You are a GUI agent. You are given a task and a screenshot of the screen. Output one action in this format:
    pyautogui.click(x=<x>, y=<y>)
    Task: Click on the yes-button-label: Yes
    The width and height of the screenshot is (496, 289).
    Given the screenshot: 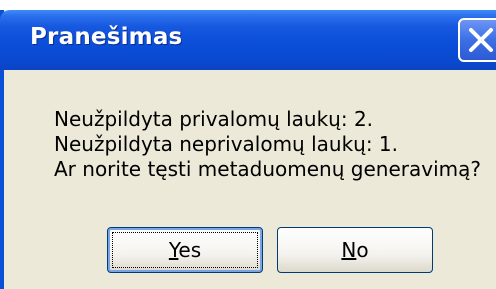 What is the action you would take?
    pyautogui.click(x=185, y=250)
    